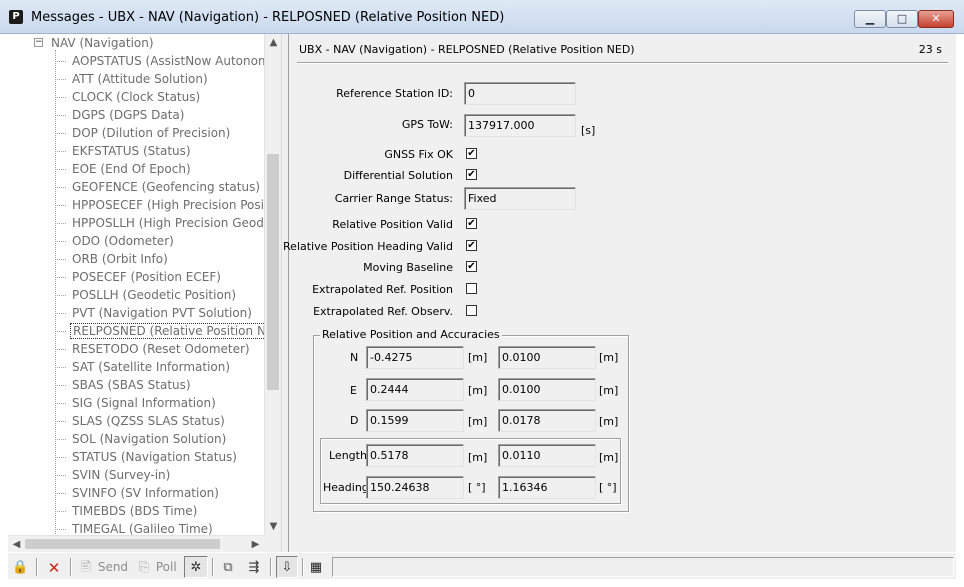  Describe the element at coordinates (415, 420) in the screenshot. I see `rel-pos-d-field: 0.1599` at that location.